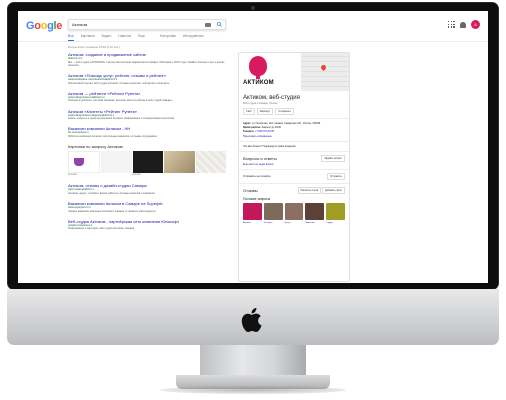 The height and width of the screenshot is (400, 506). Describe the element at coordinates (475, 24) in the screenshot. I see `avatar: А` at that location.